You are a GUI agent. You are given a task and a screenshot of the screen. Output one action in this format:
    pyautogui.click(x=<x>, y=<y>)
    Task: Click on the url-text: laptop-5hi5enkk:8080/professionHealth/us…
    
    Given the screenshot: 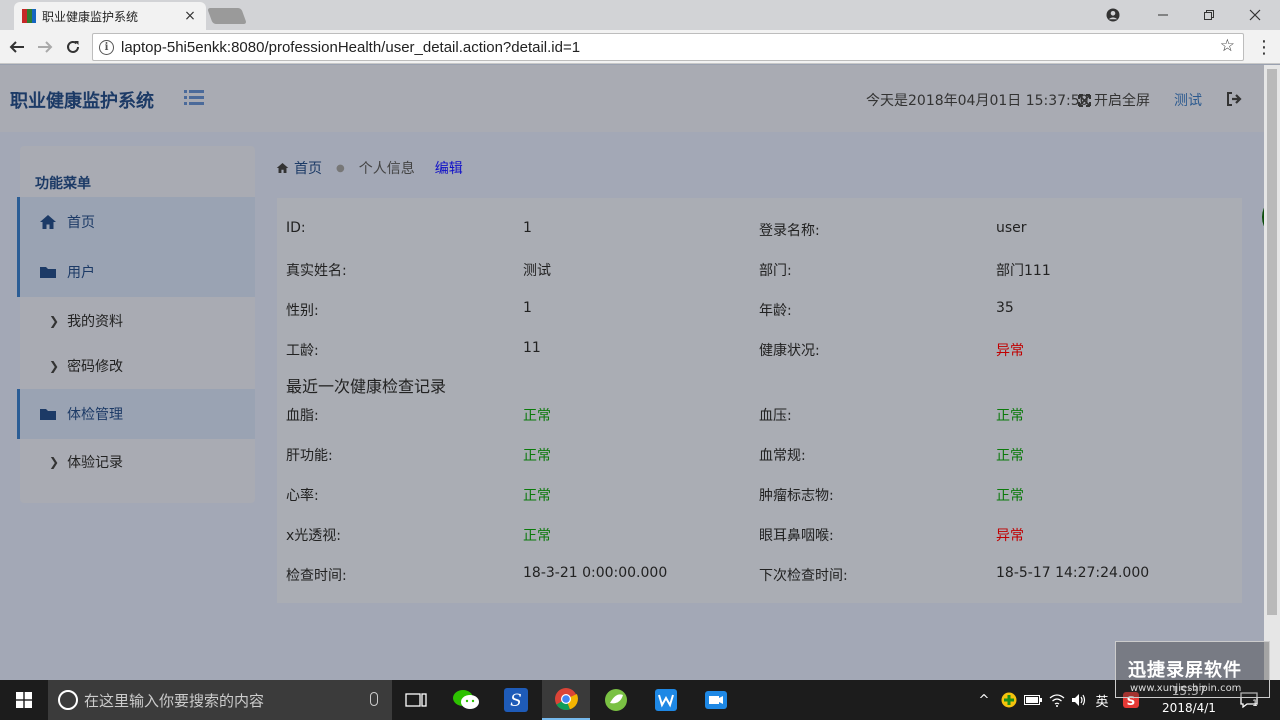 What is the action you would take?
    pyautogui.click(x=350, y=47)
    